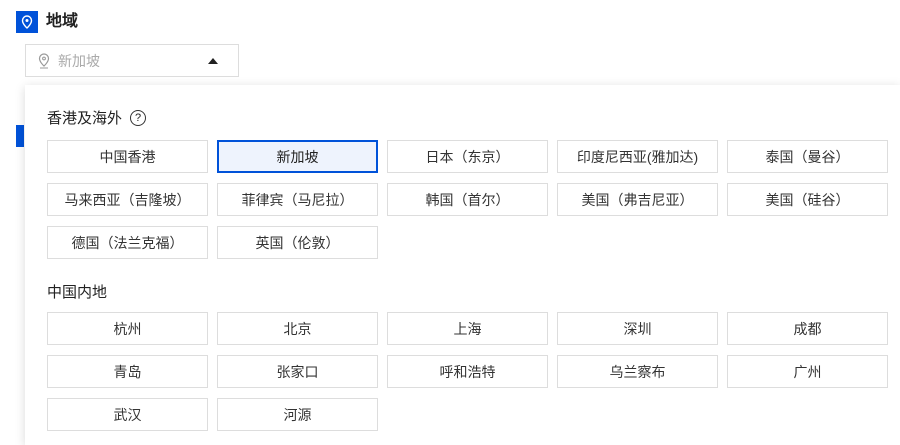 The width and height of the screenshot is (900, 445). Describe the element at coordinates (127, 156) in the screenshot. I see `region-option: 中国香港` at that location.